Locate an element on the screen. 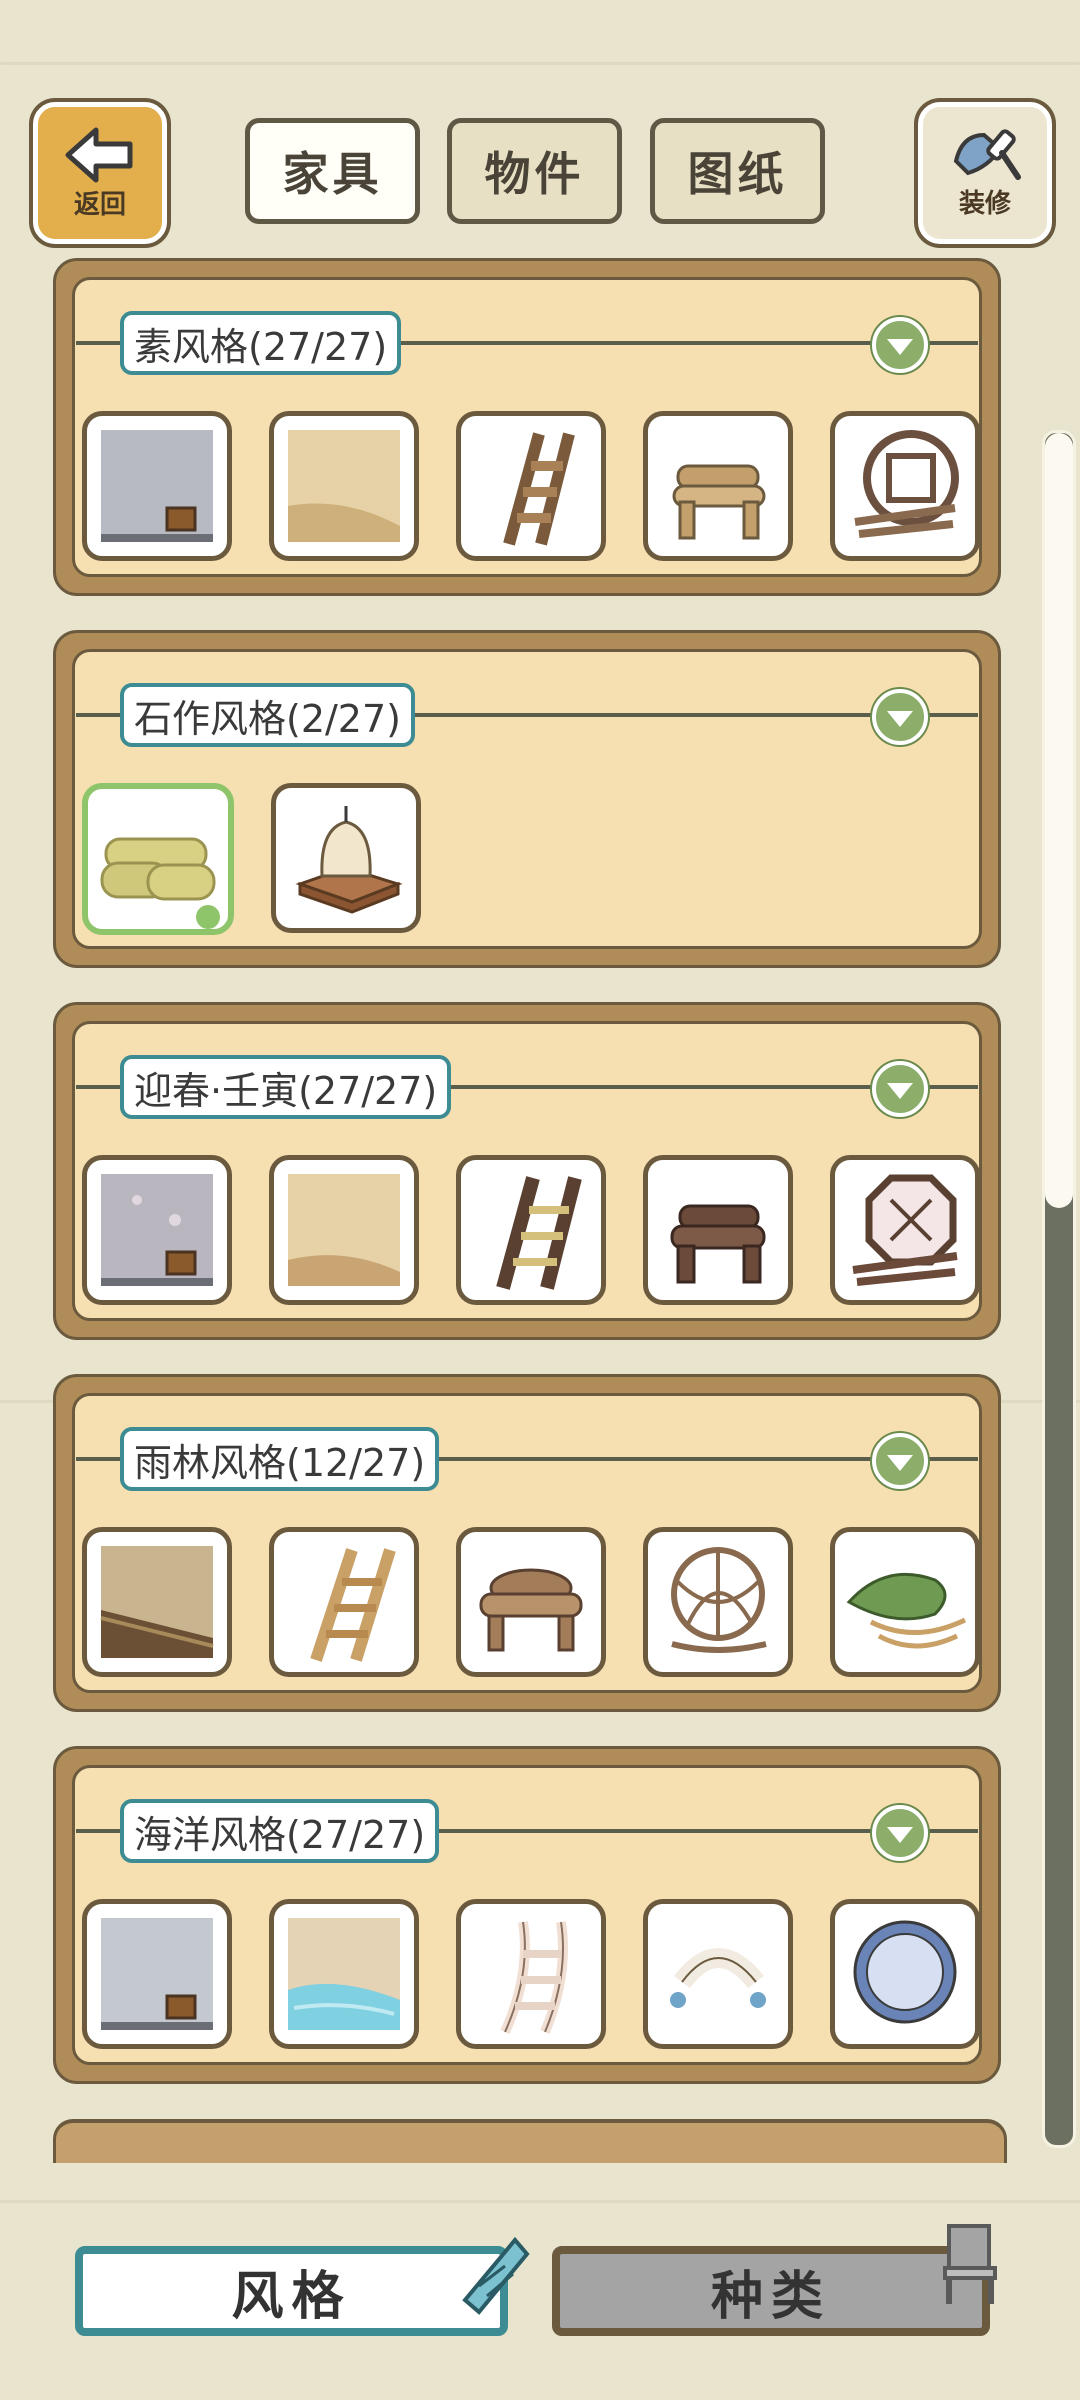 The width and height of the screenshot is (1080, 2400). tab-furniture: 家具 is located at coordinates (332, 171).